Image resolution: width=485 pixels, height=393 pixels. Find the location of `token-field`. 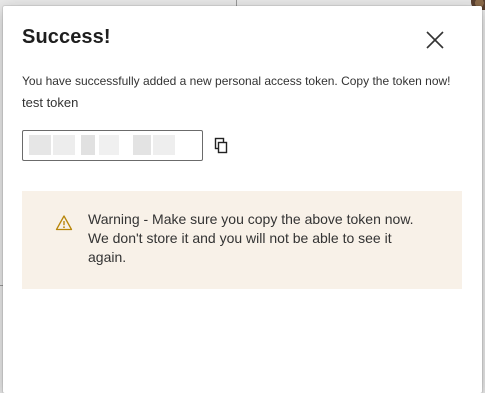

token-field is located at coordinates (112, 145).